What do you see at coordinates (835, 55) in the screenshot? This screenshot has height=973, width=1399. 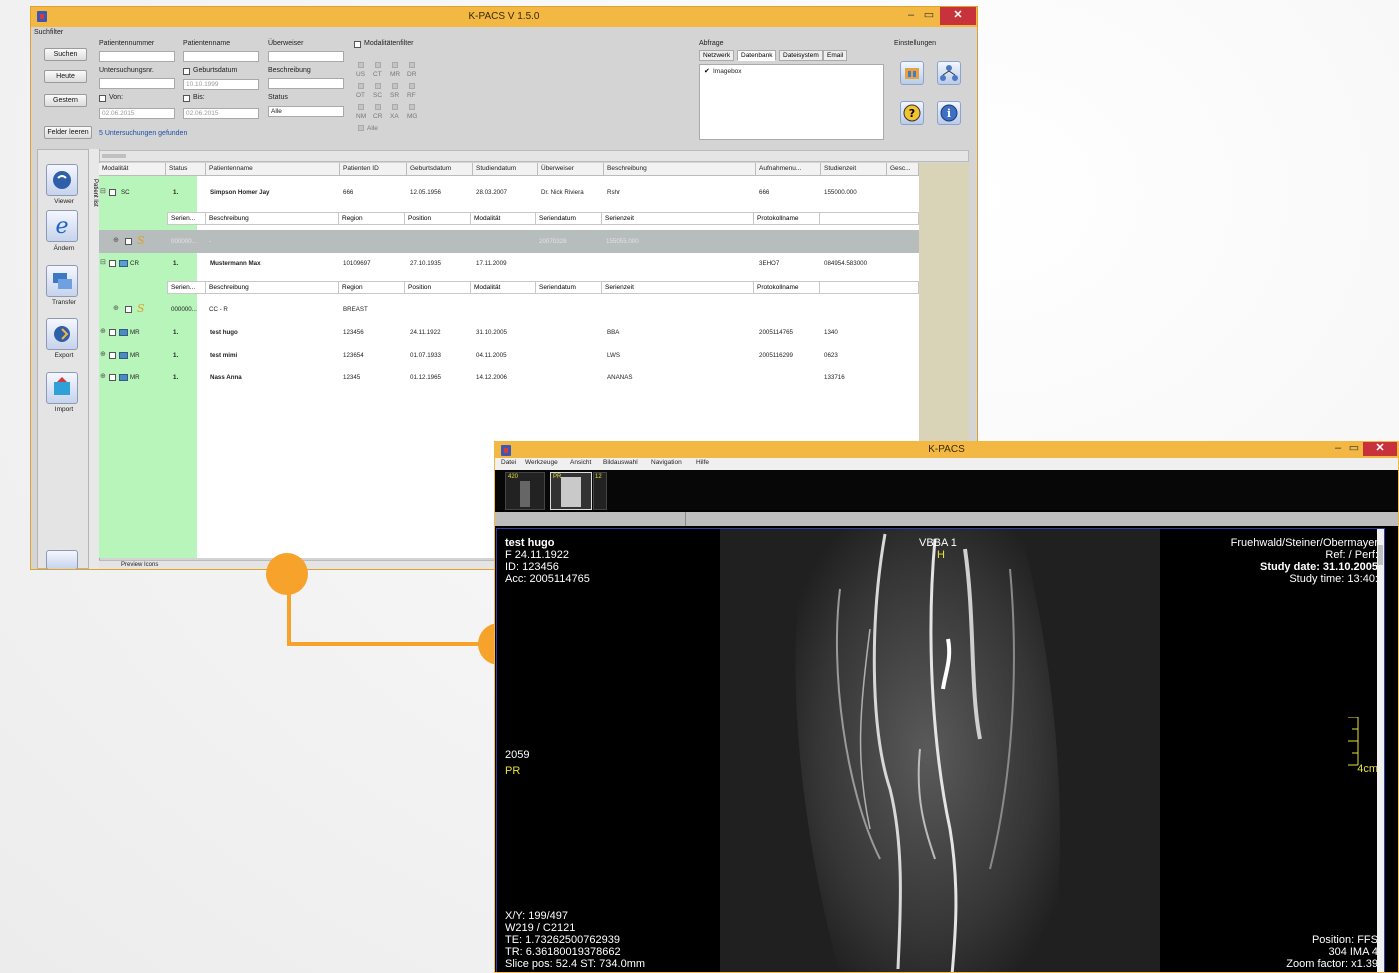 I see `tab-email: Email` at bounding box center [835, 55].